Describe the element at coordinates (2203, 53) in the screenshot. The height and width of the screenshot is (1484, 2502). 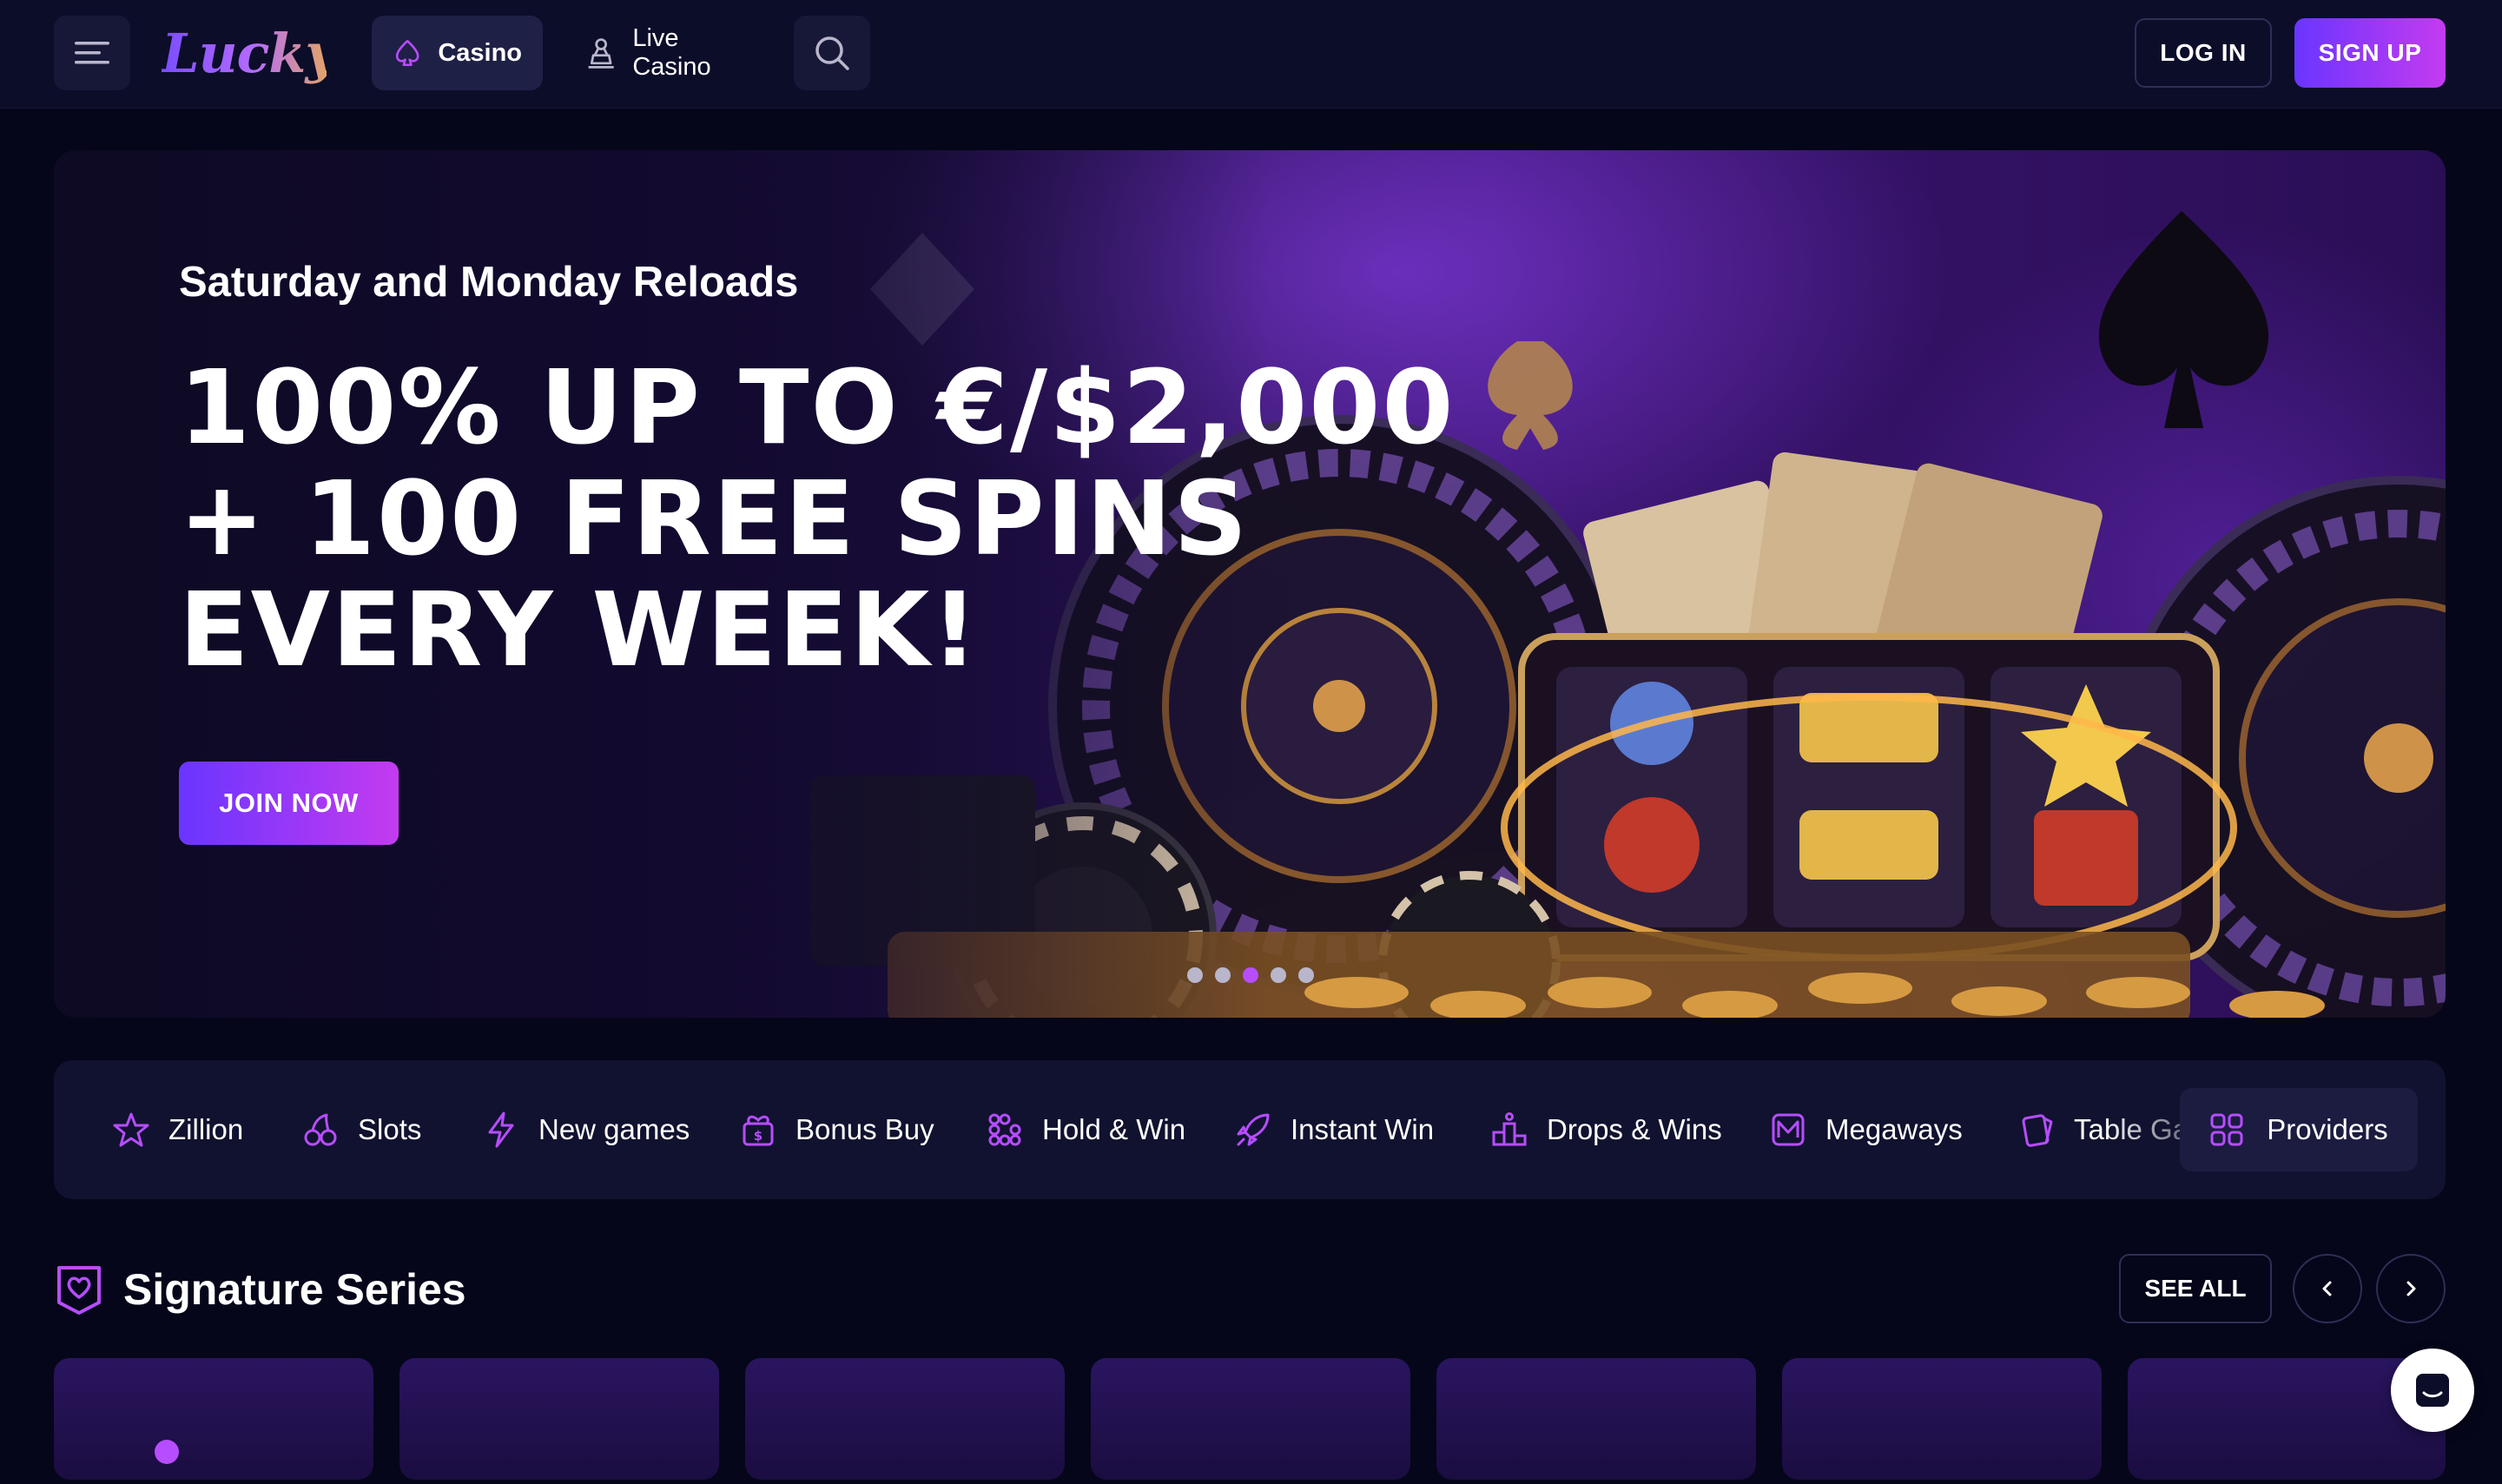
I see `login-button: LOG IN` at that location.